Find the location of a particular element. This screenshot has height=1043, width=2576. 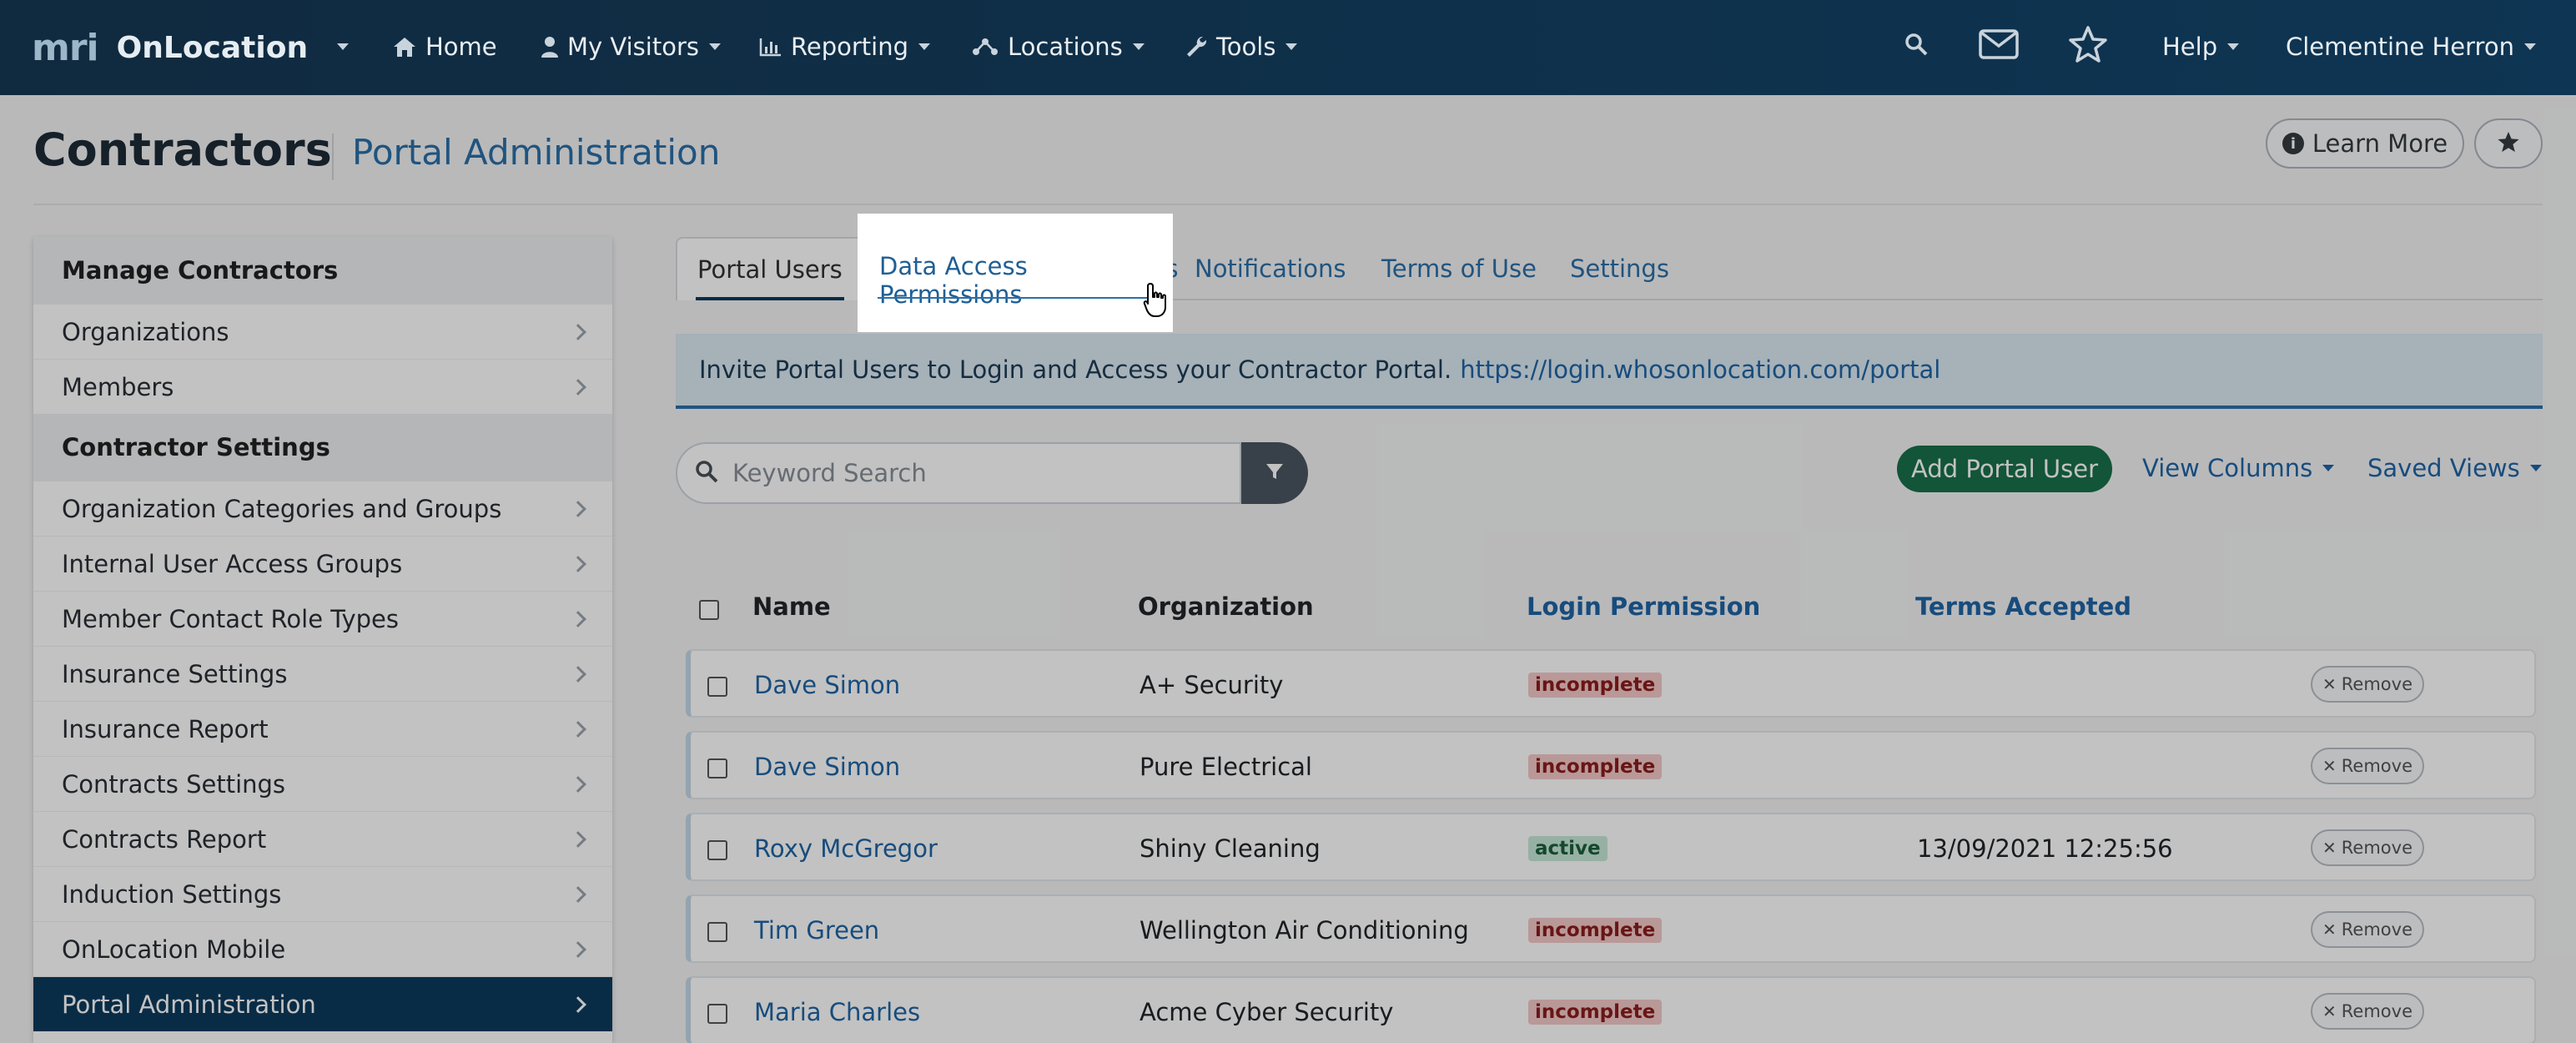

page-title: Contractors is located at coordinates (182, 150).